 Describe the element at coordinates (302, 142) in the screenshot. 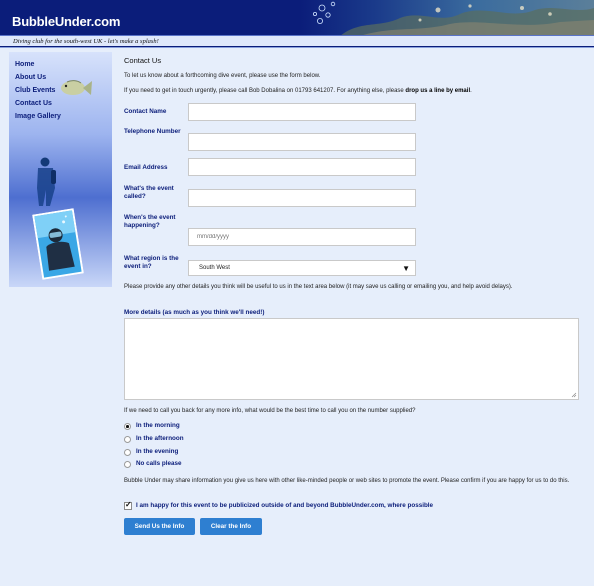

I see `telephone-input` at that location.